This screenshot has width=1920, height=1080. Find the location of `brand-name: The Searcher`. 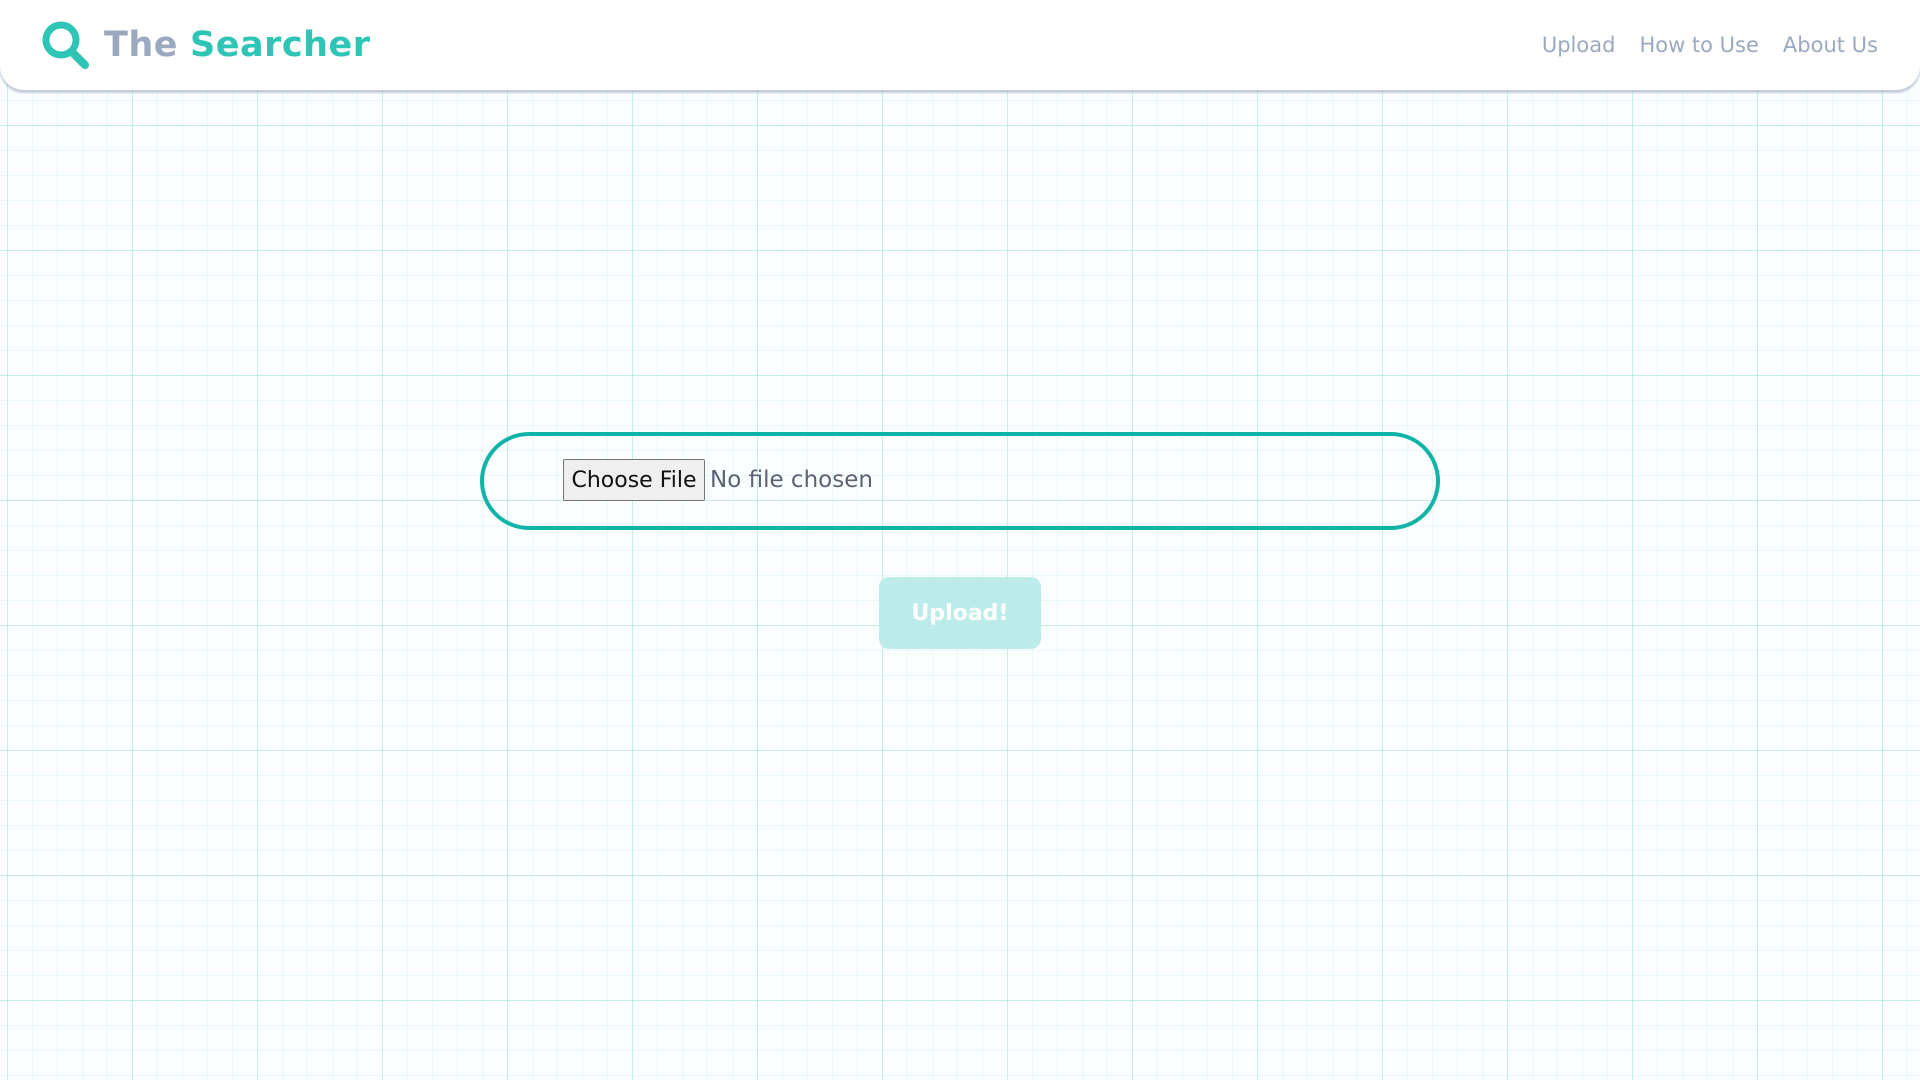

brand-name: The Searcher is located at coordinates (237, 44).